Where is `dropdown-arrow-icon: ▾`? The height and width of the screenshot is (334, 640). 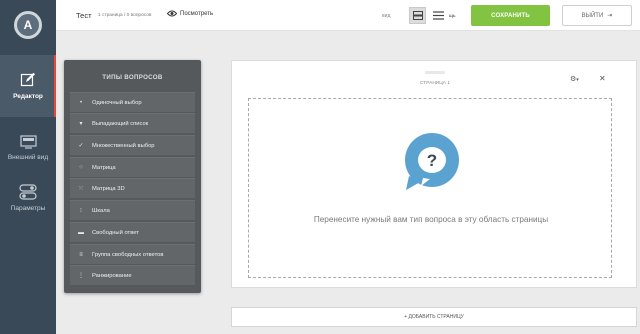 dropdown-arrow-icon: ▾ is located at coordinates (81, 124).